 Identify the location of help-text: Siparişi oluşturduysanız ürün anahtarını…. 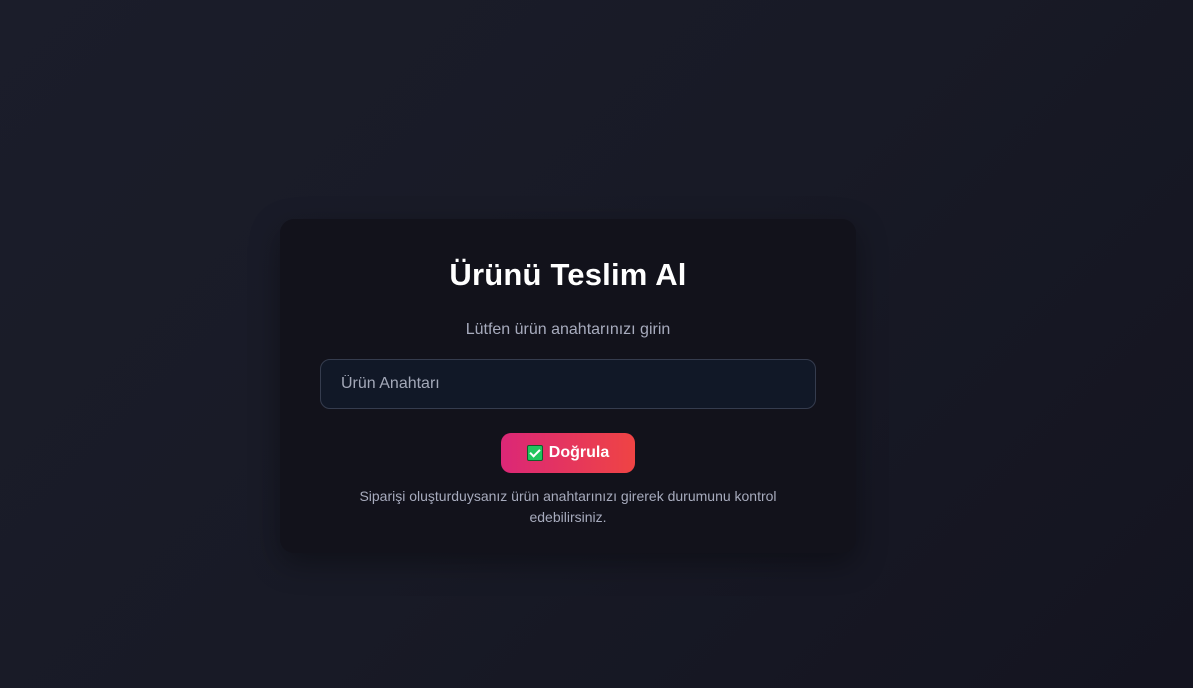
(568, 506).